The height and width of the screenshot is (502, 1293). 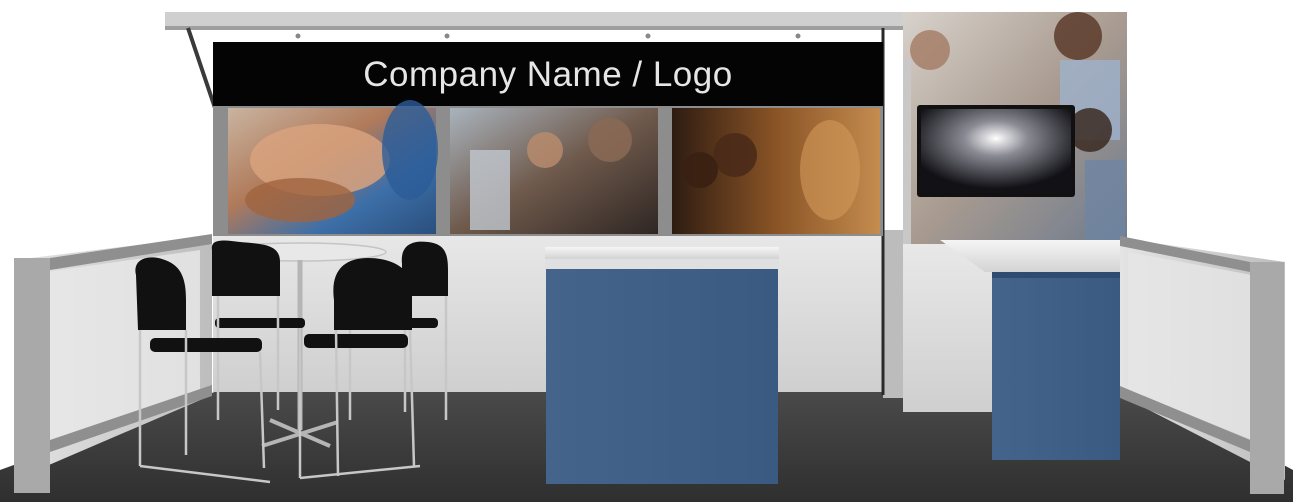 What do you see at coordinates (554, 171) in the screenshot?
I see `photo-meeting-group` at bounding box center [554, 171].